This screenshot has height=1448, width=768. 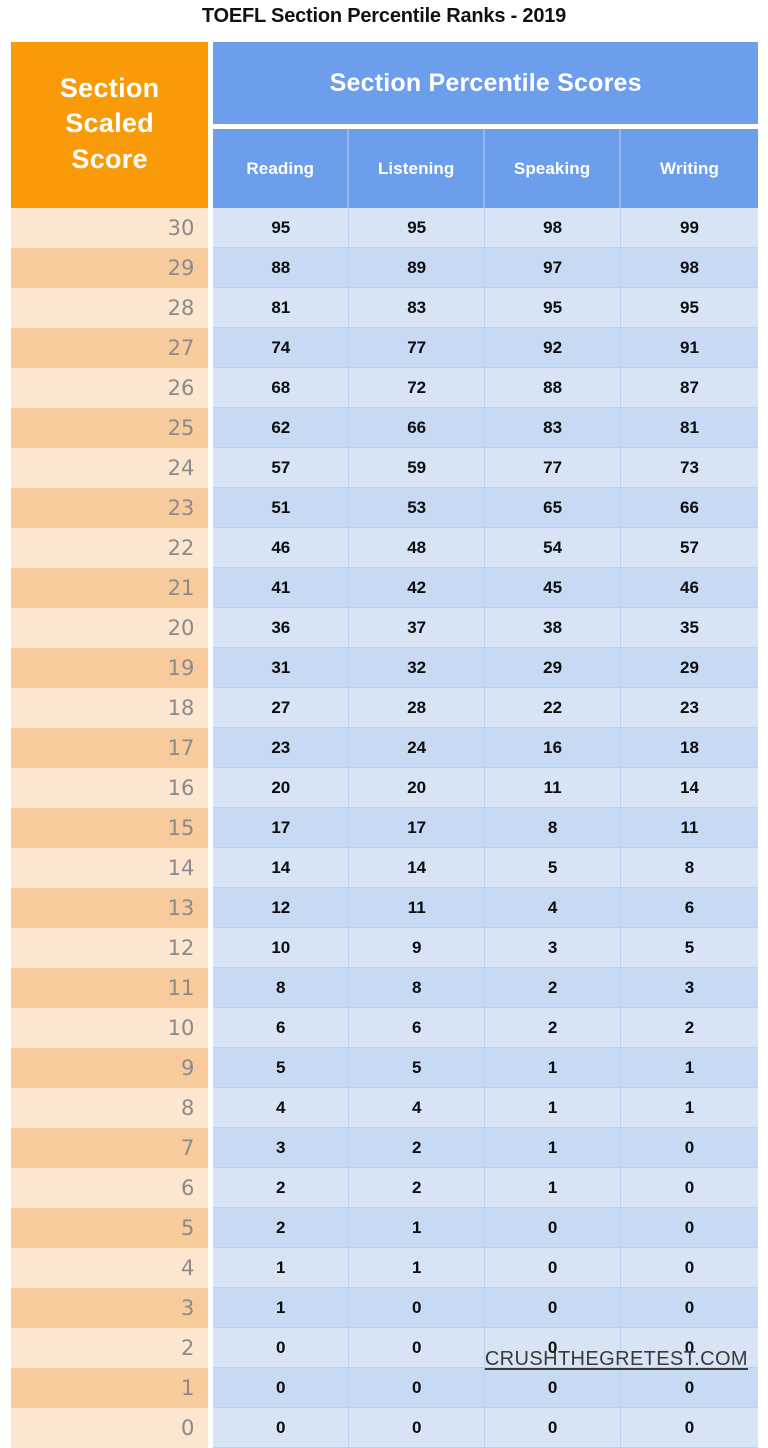 What do you see at coordinates (417, 1108) in the screenshot?
I see `cell-listening-percentile: 4` at bounding box center [417, 1108].